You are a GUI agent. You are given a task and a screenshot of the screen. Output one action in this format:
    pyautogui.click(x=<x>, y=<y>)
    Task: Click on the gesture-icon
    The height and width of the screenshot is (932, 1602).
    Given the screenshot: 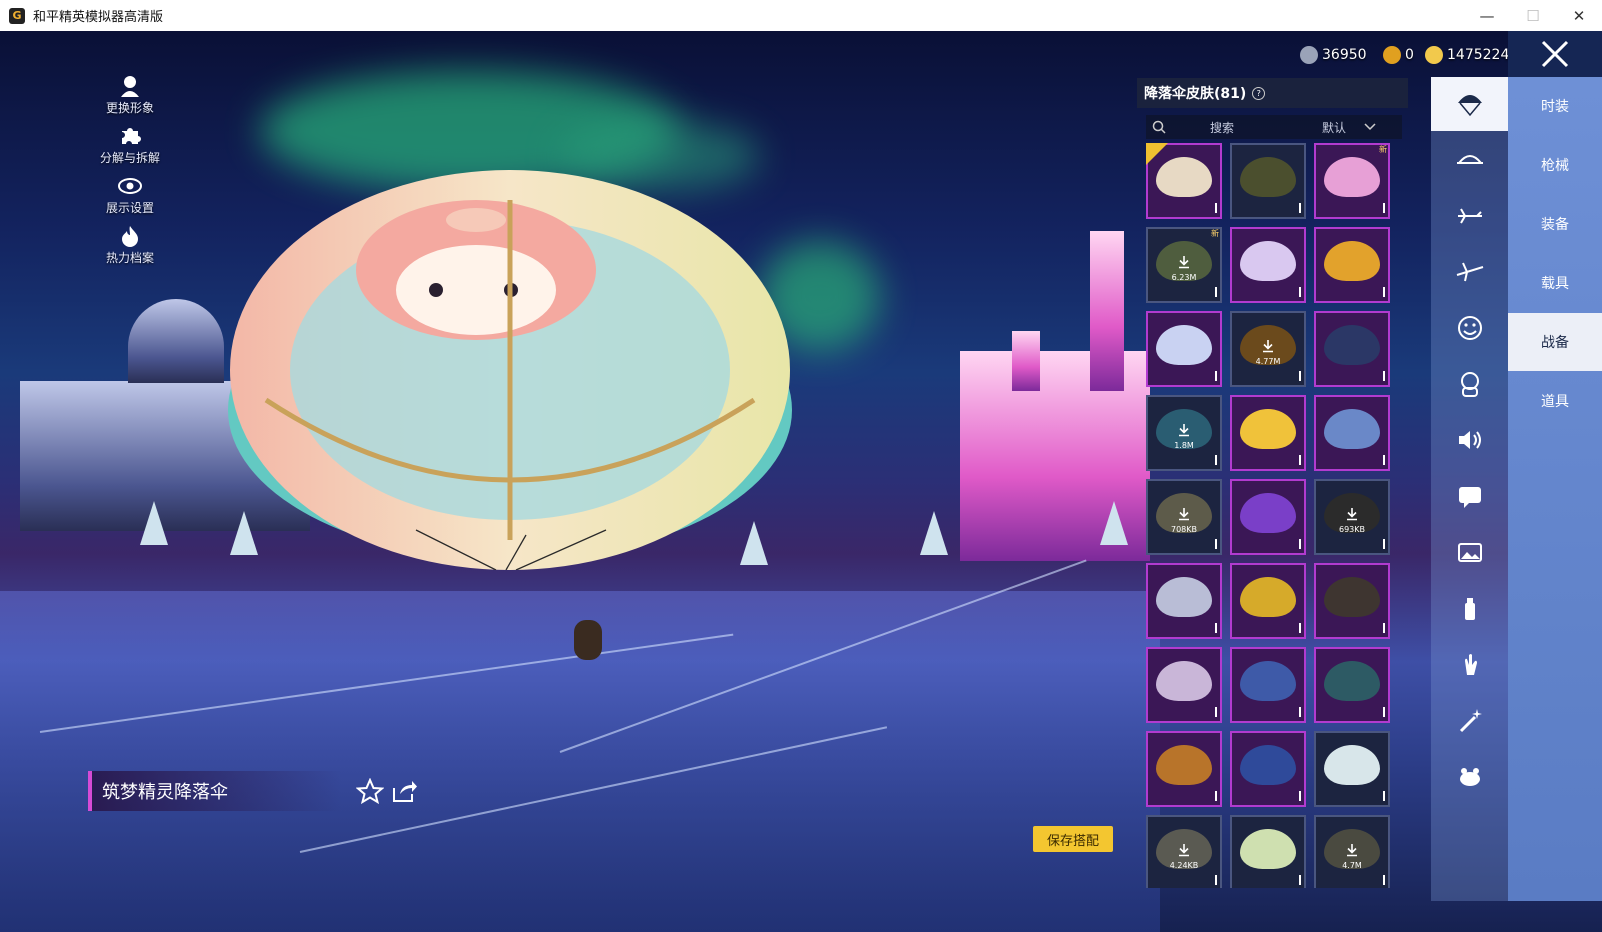 What is the action you would take?
    pyautogui.click(x=1470, y=664)
    